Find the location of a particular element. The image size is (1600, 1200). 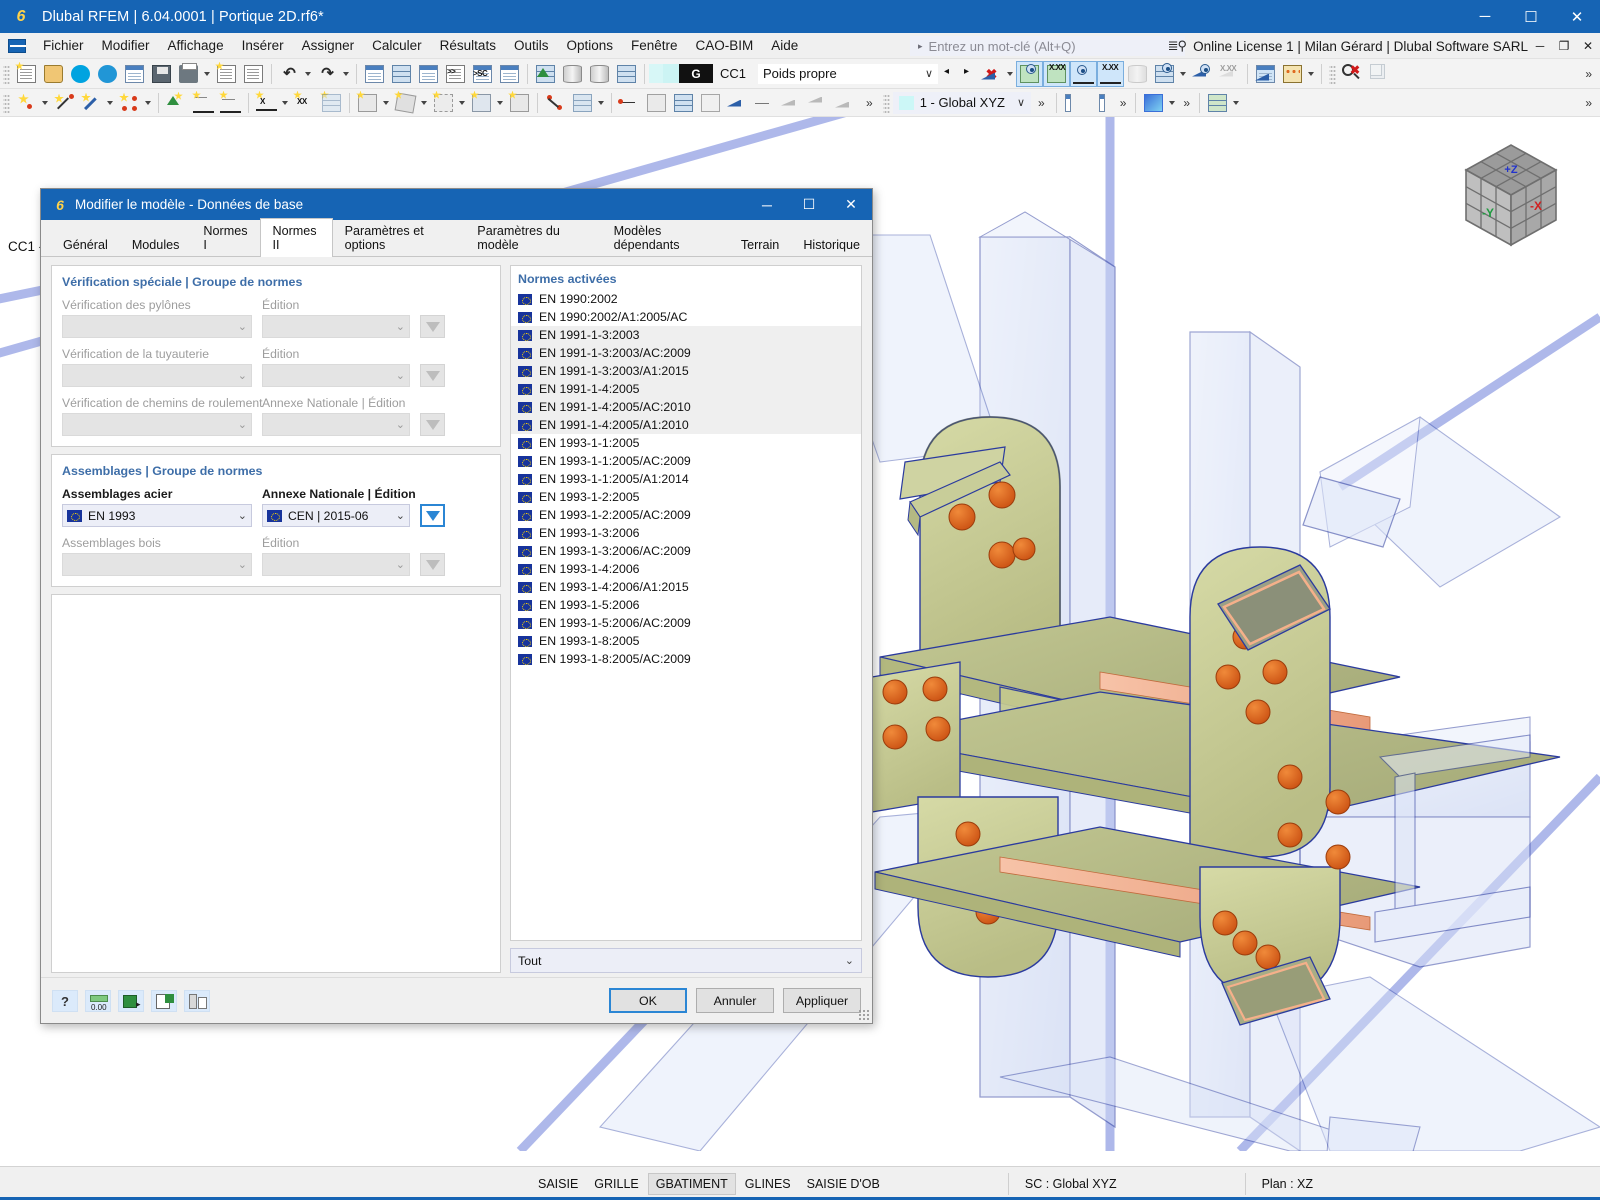

prev-loadcase-button: ◂ is located at coordinates (948, 74).